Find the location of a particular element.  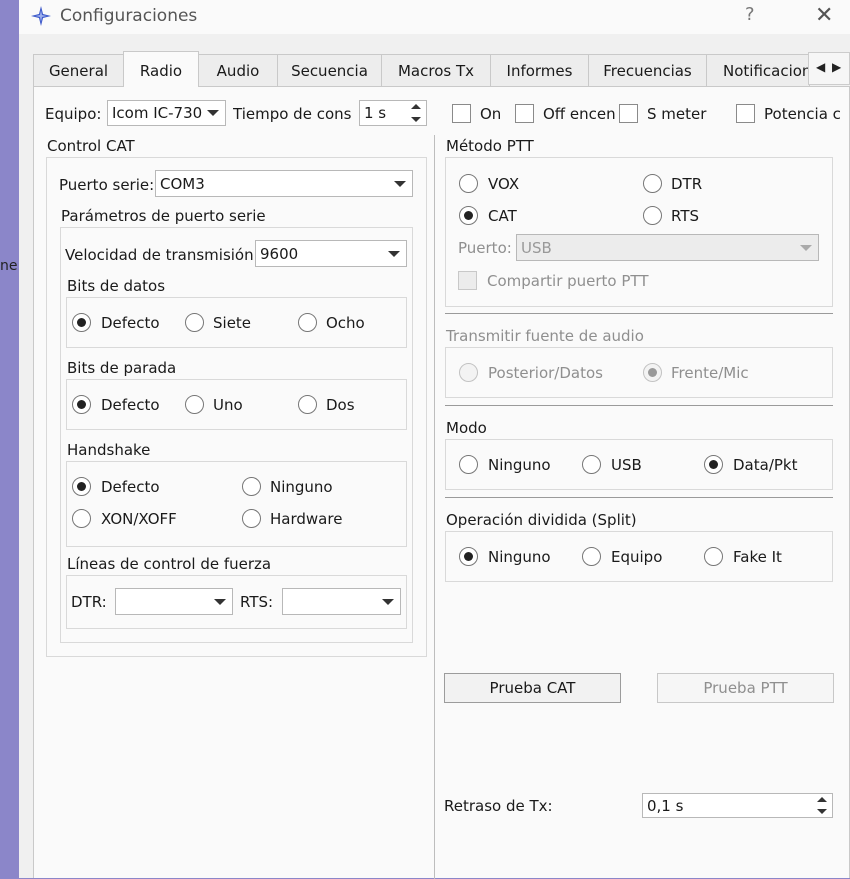

split-equipo-label: Equipo is located at coordinates (637, 557).